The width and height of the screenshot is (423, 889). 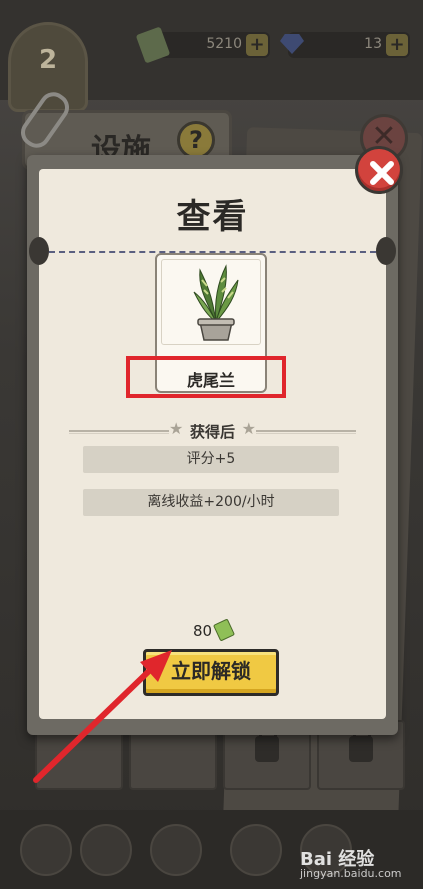 I want to click on close-button, so click(x=379, y=170).